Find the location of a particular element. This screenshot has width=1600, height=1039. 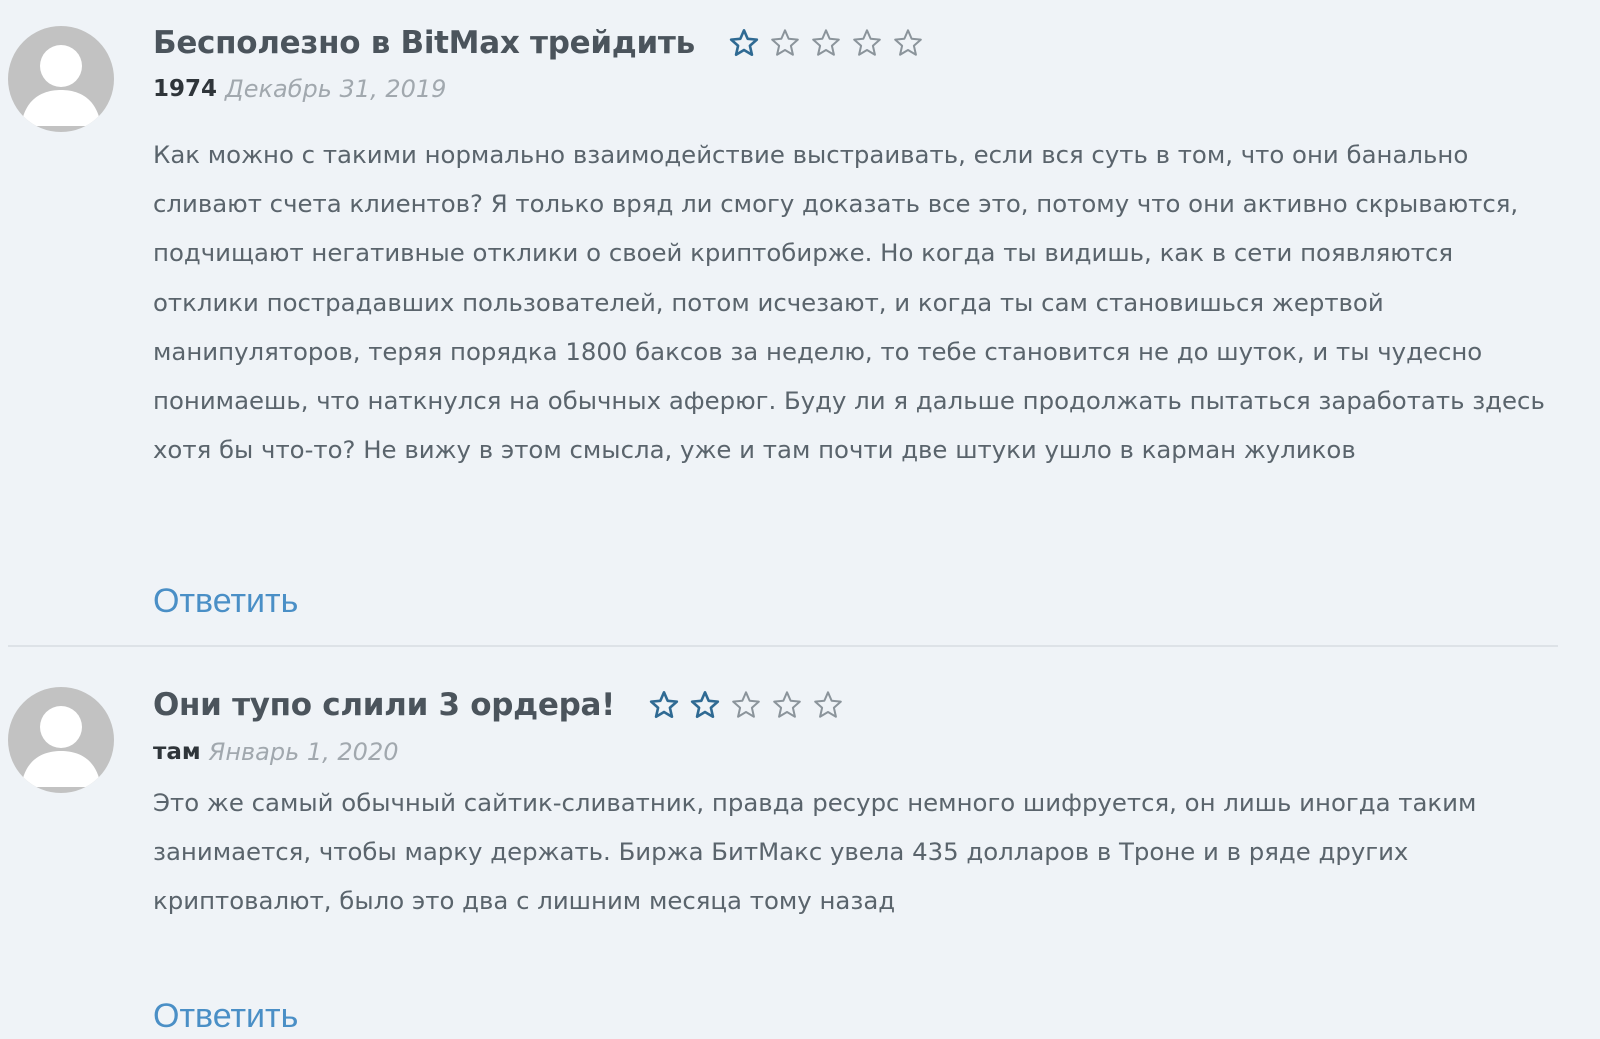

review-meta: 1974 Декабрь 31, 2019 is located at coordinates (299, 89).